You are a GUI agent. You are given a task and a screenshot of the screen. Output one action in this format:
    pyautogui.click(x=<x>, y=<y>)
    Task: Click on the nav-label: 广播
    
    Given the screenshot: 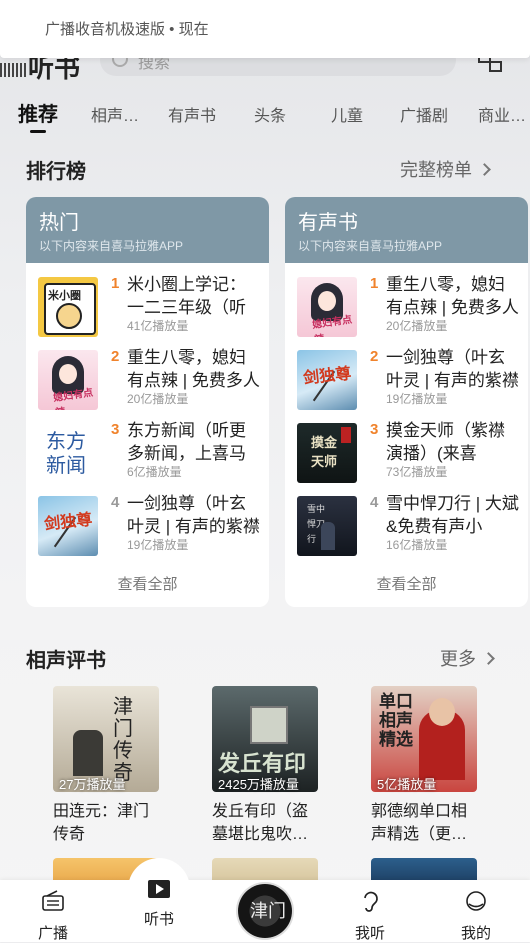 What is the action you would take?
    pyautogui.click(x=52, y=933)
    